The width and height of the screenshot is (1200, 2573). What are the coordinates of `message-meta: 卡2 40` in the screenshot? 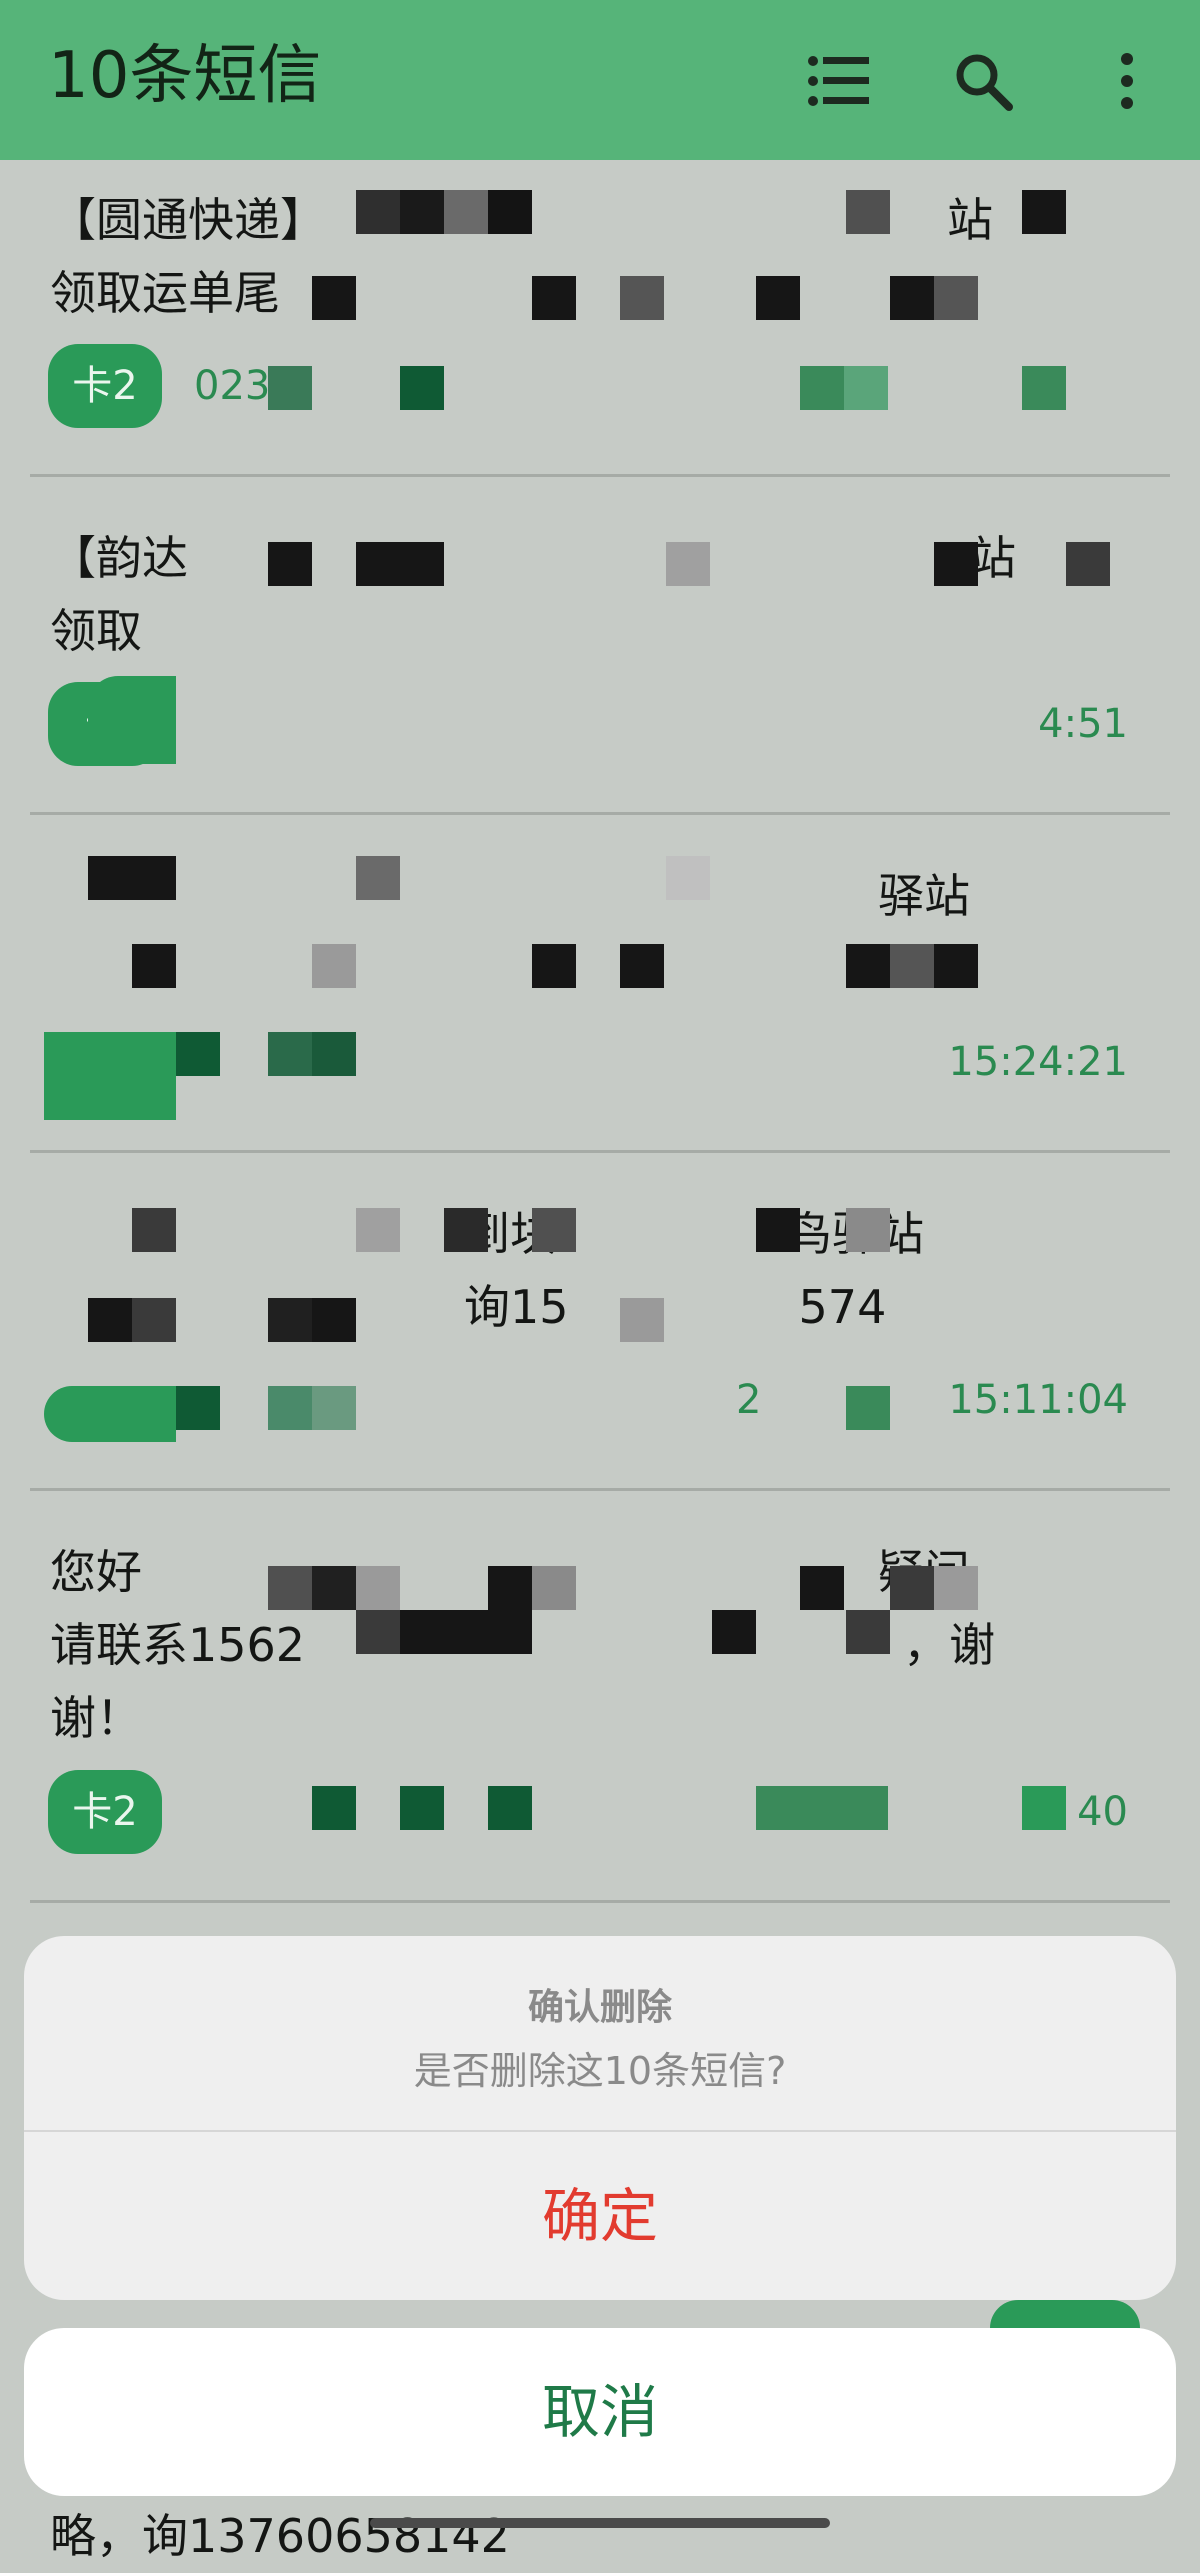 It's located at (588, 1812).